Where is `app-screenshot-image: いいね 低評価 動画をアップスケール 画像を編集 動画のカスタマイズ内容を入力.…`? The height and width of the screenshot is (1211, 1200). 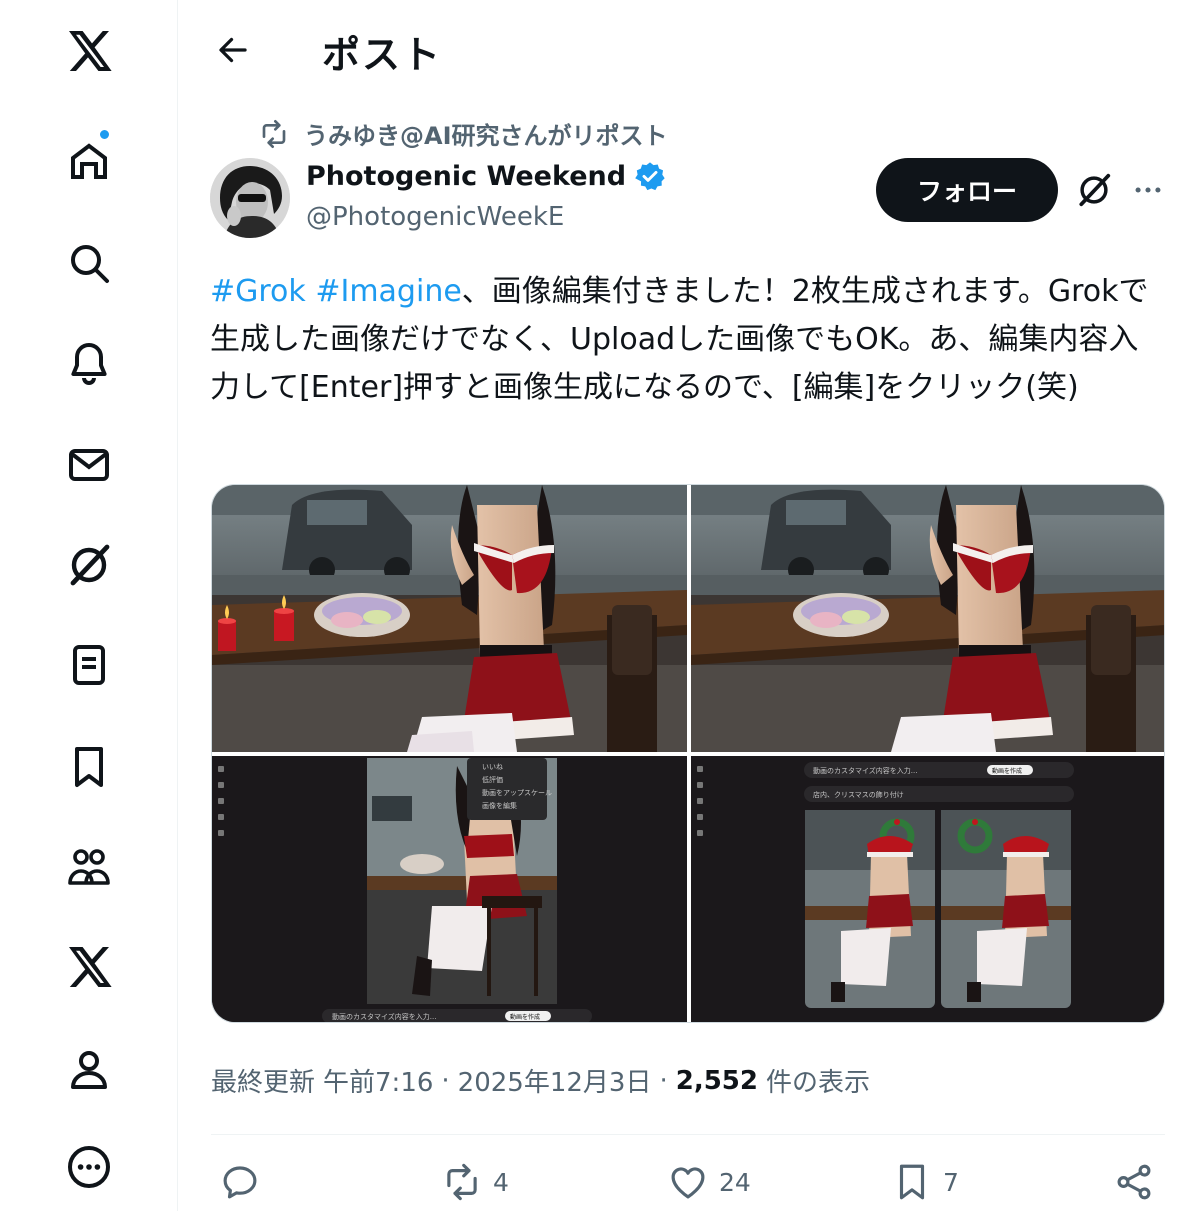
app-screenshot-image: いいね 低評価 動画をアップスケール 画像を編集 動画のカスタマイズ内容を入力.… is located at coordinates (449, 889).